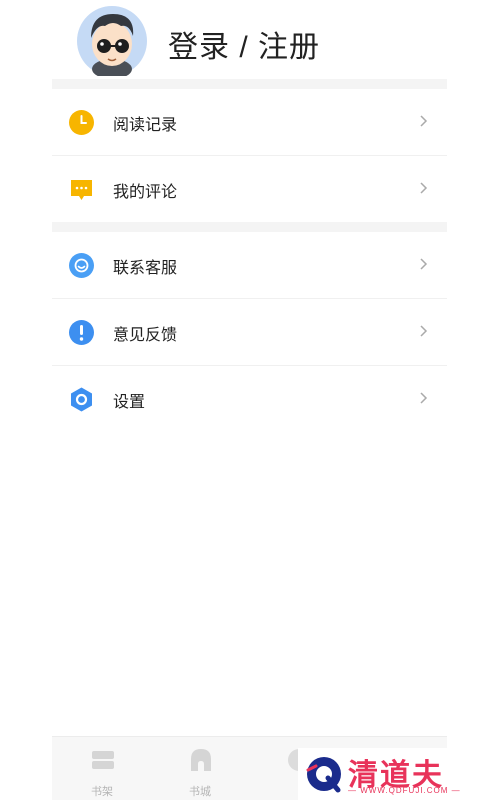 The height and width of the screenshot is (800, 480). What do you see at coordinates (249, 122) in the screenshot?
I see `menu-item-reading-history: 阅读记录` at bounding box center [249, 122].